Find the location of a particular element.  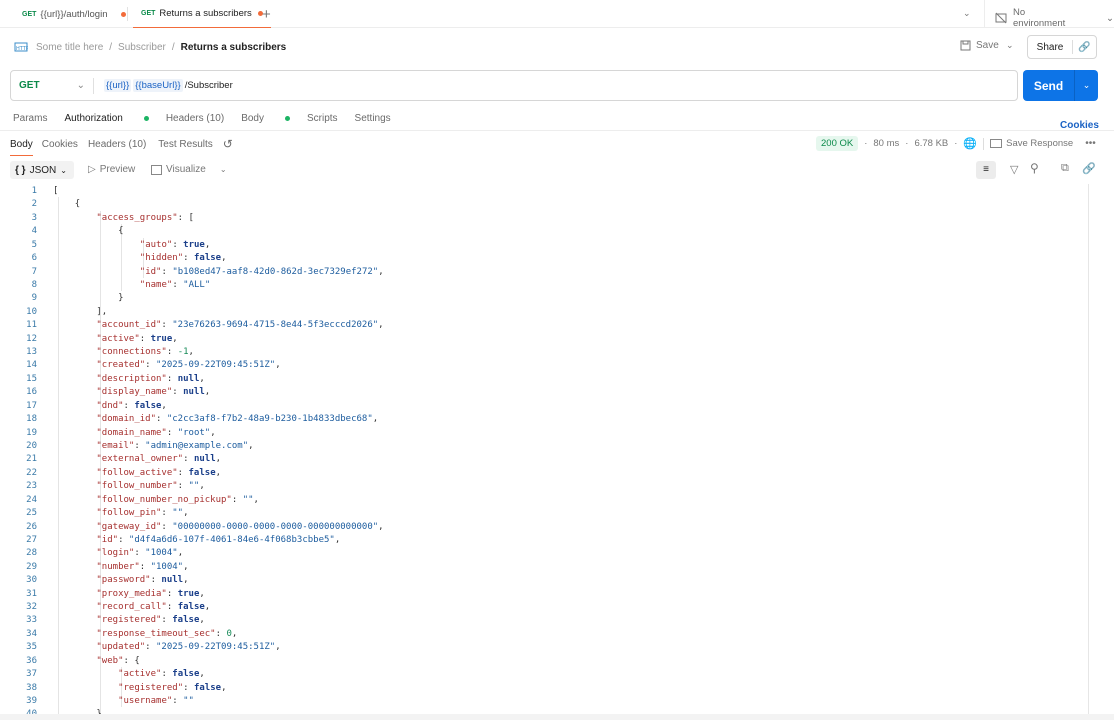

json-string: "" is located at coordinates (248, 499).